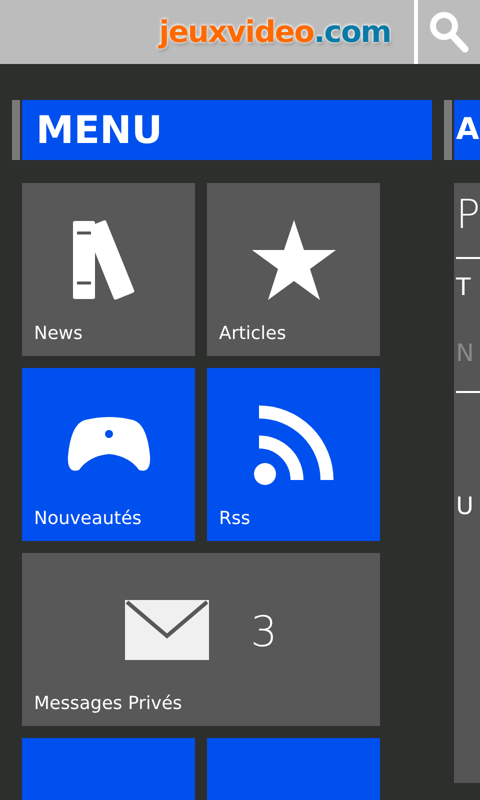 The width and height of the screenshot is (480, 800). I want to click on menu-tile: Nouveautés, so click(108, 454).